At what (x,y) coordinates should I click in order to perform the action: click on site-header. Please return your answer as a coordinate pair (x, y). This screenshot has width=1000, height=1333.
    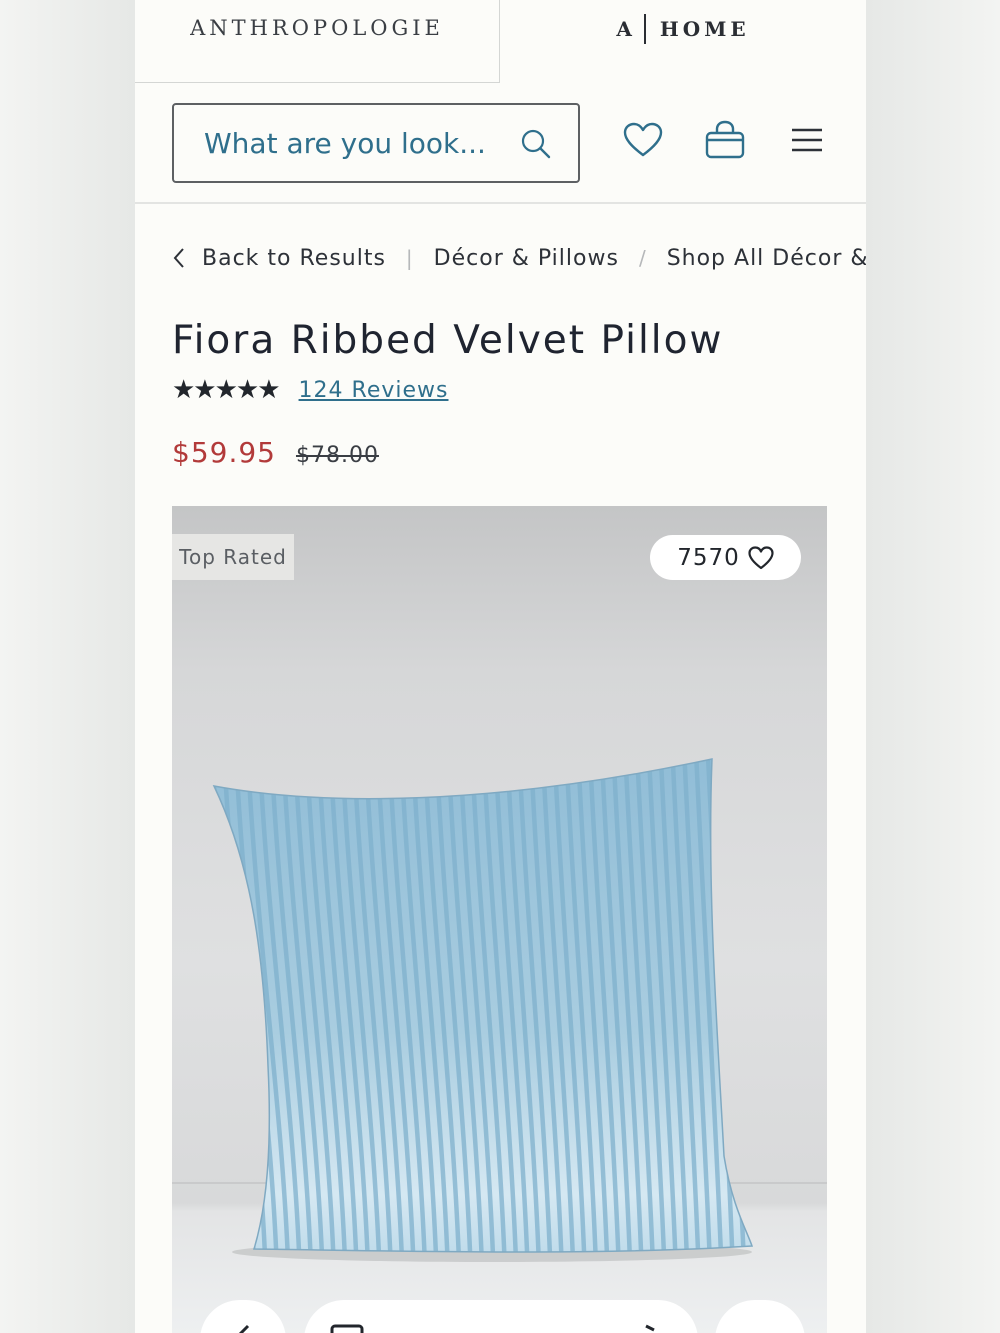
    Looking at the image, I should click on (500, 144).